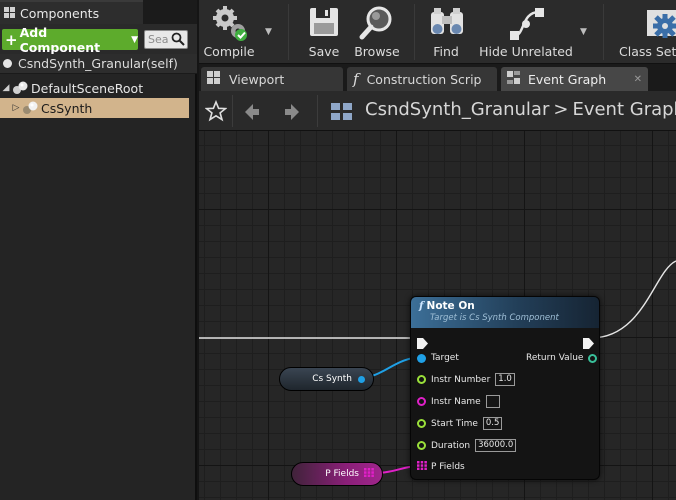 The height and width of the screenshot is (500, 676). Describe the element at coordinates (268, 32) in the screenshot. I see `compile-options-chevron-icon: ▼` at that location.